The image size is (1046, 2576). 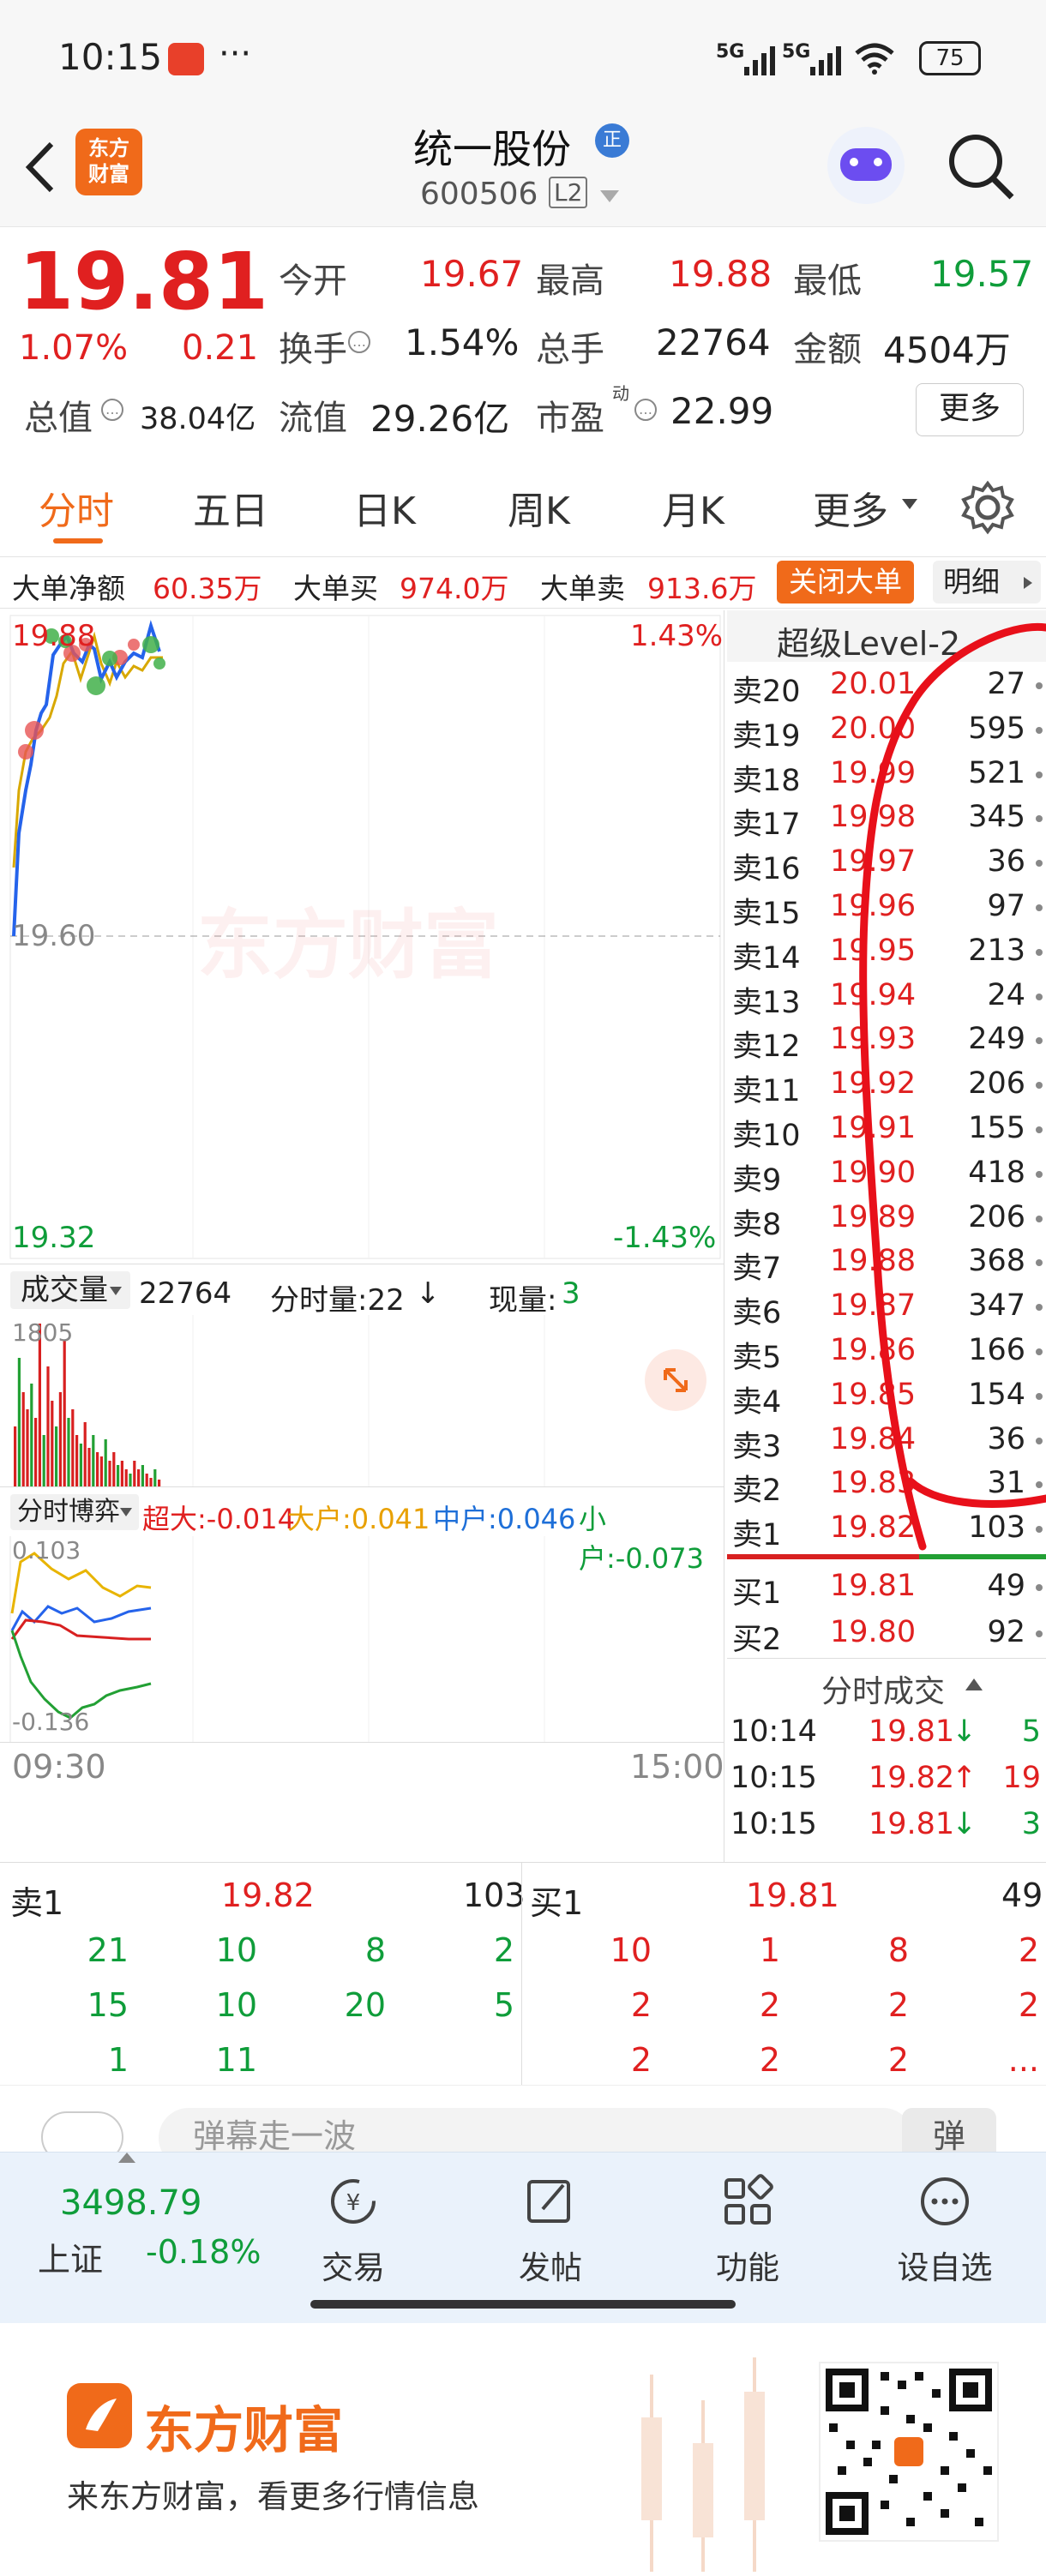 I want to click on ticks-title: 分时成交, so click(x=883, y=1688).